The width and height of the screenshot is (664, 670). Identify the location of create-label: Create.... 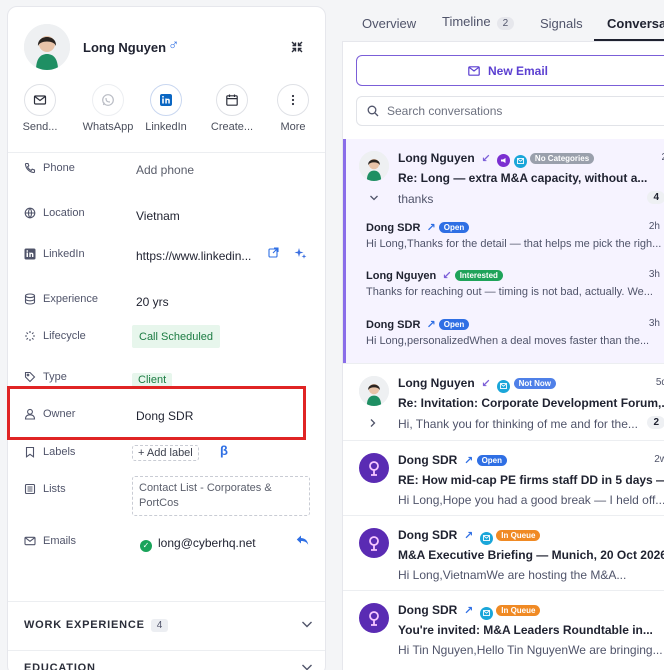
(232, 127).